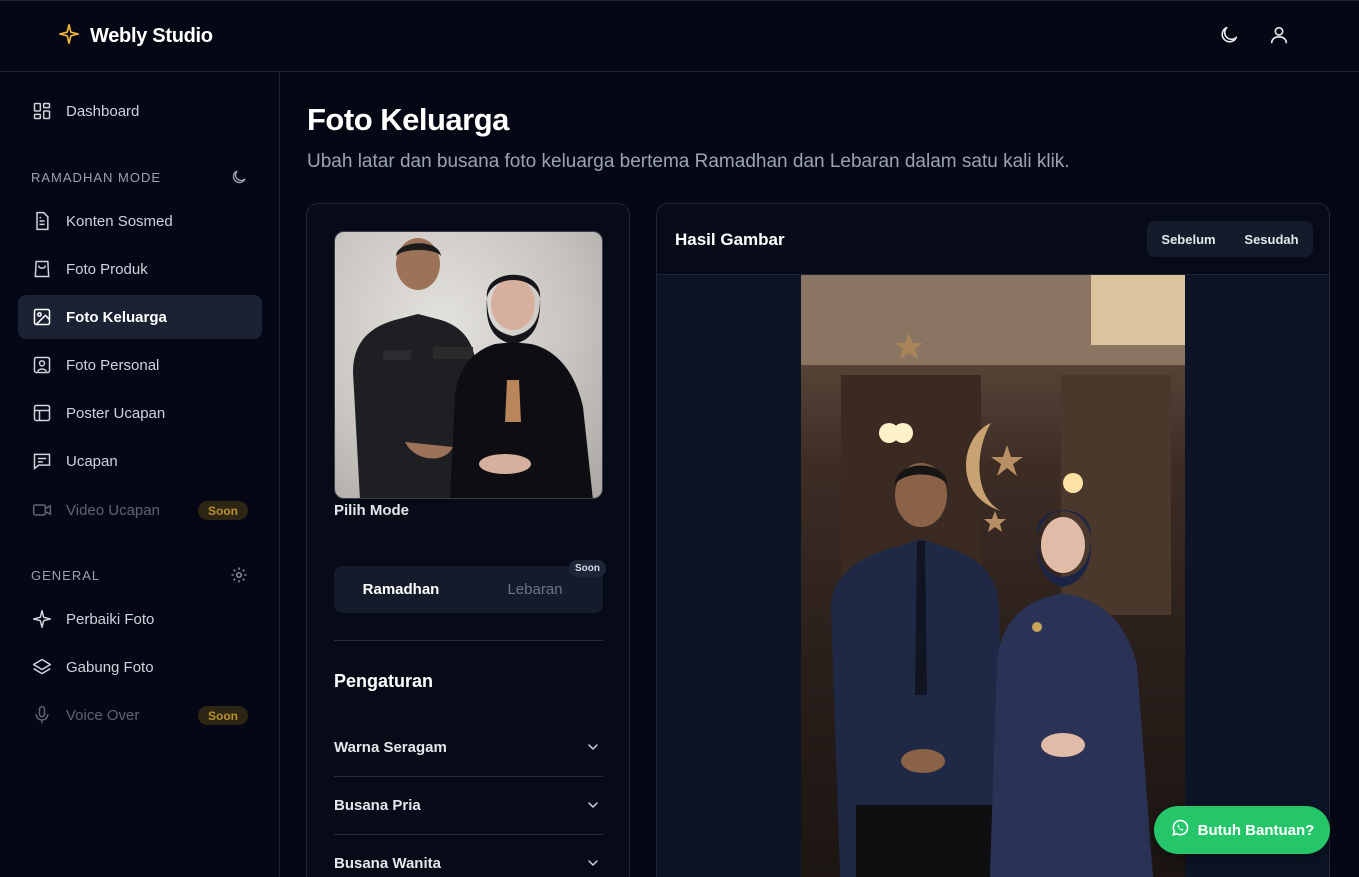 This screenshot has width=1359, height=877. What do you see at coordinates (387, 863) in the screenshot?
I see `accordion-label: Busana Wanita` at bounding box center [387, 863].